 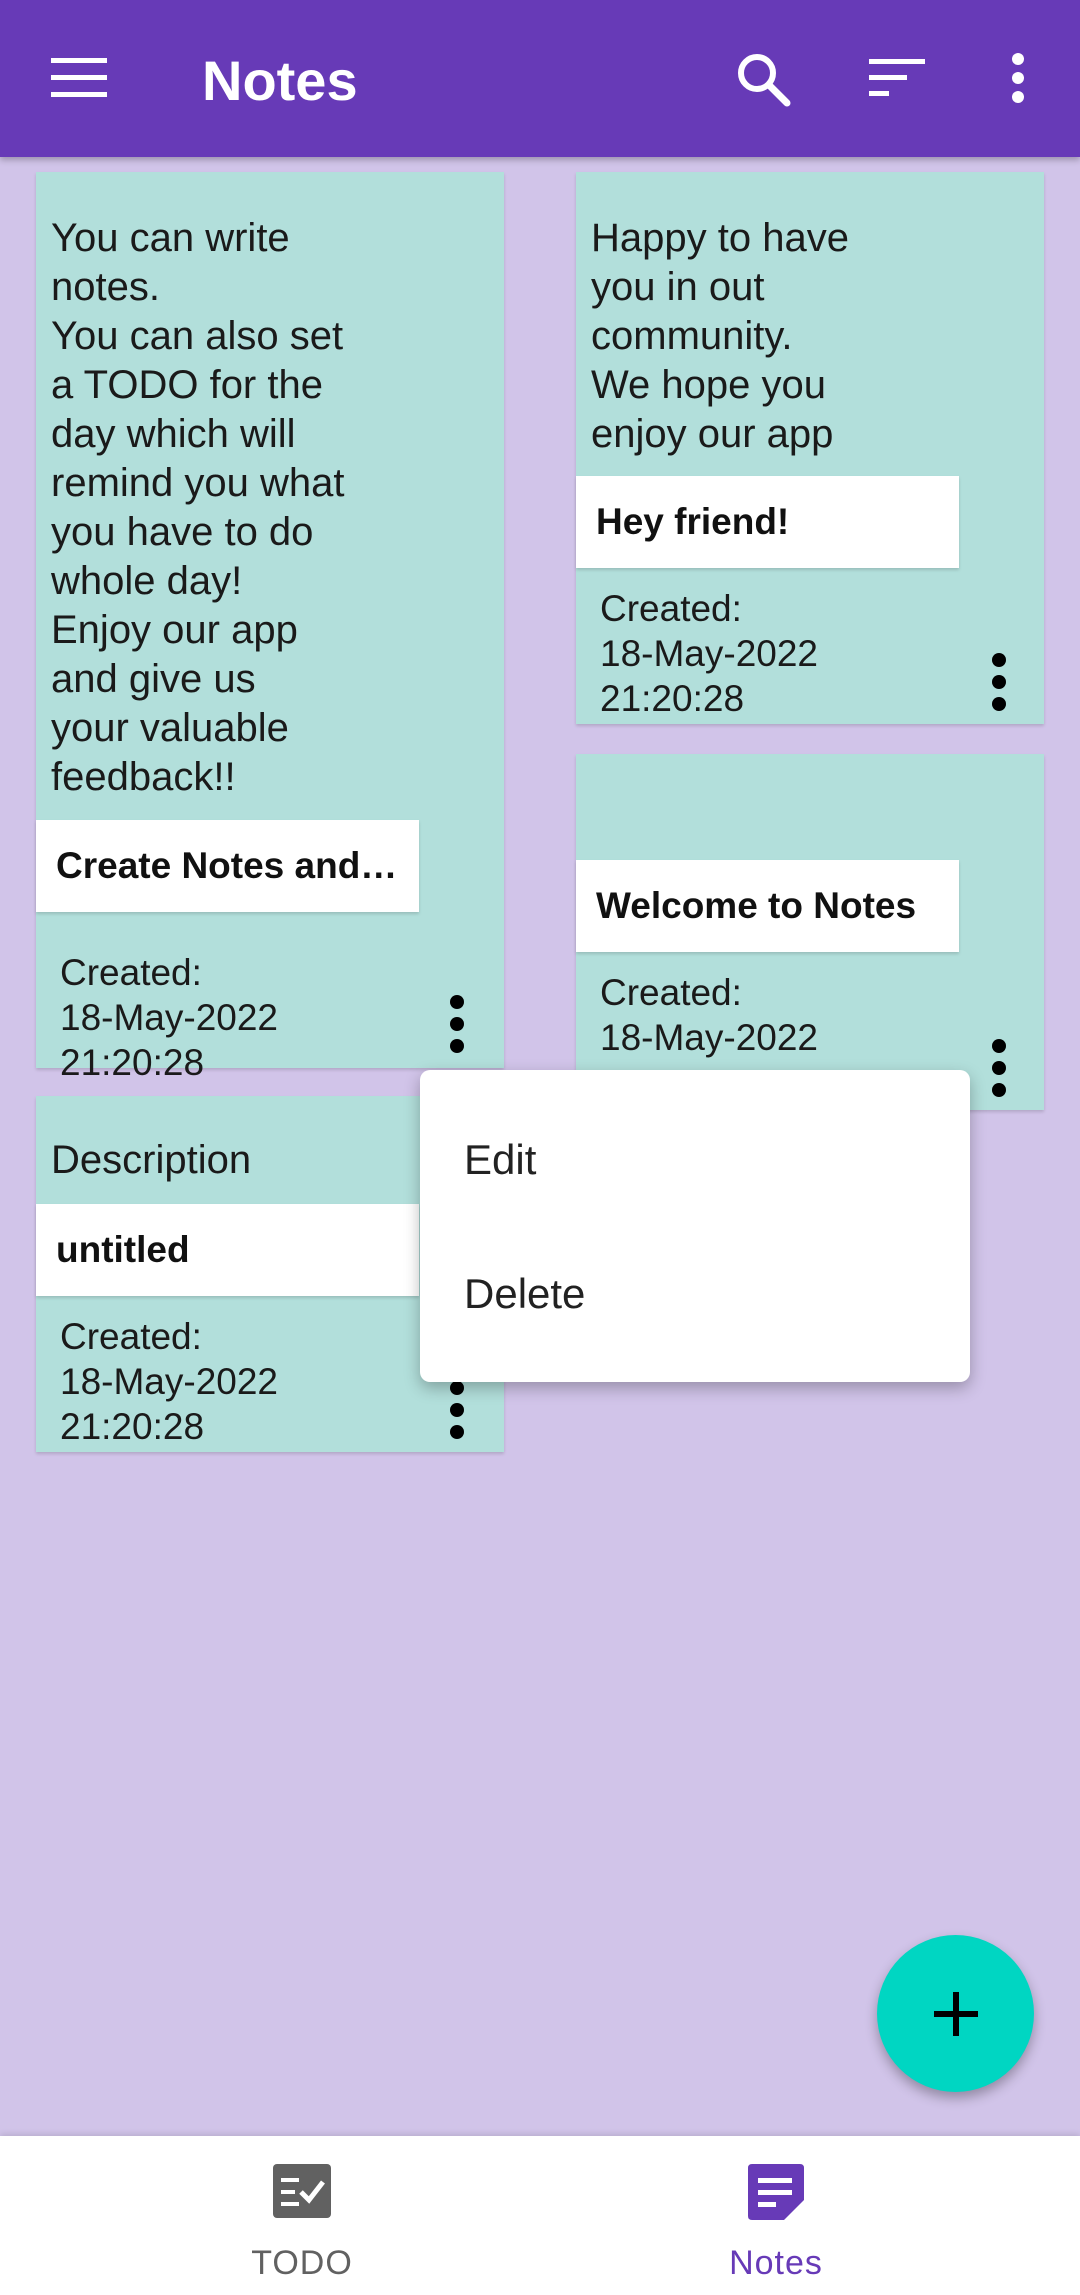 What do you see at coordinates (227, 1250) in the screenshot?
I see `note-title: untitled` at bounding box center [227, 1250].